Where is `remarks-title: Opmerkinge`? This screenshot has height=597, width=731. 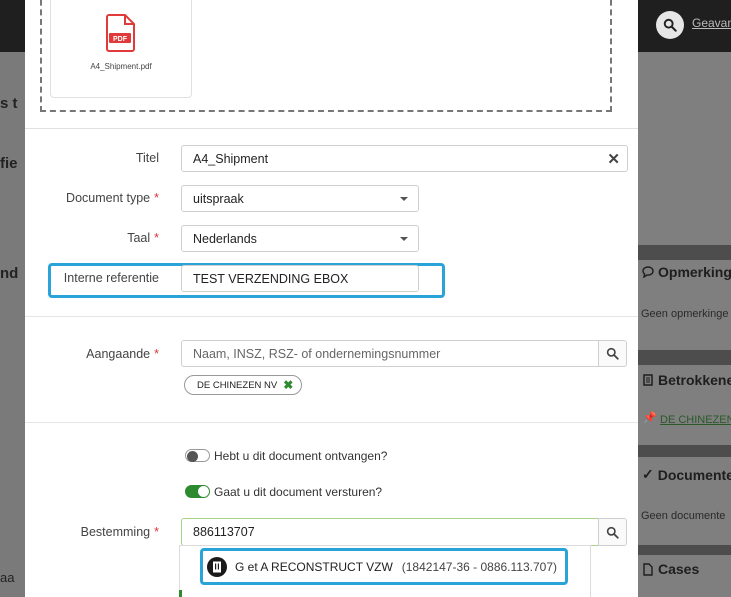 remarks-title: Opmerkinge is located at coordinates (686, 272).